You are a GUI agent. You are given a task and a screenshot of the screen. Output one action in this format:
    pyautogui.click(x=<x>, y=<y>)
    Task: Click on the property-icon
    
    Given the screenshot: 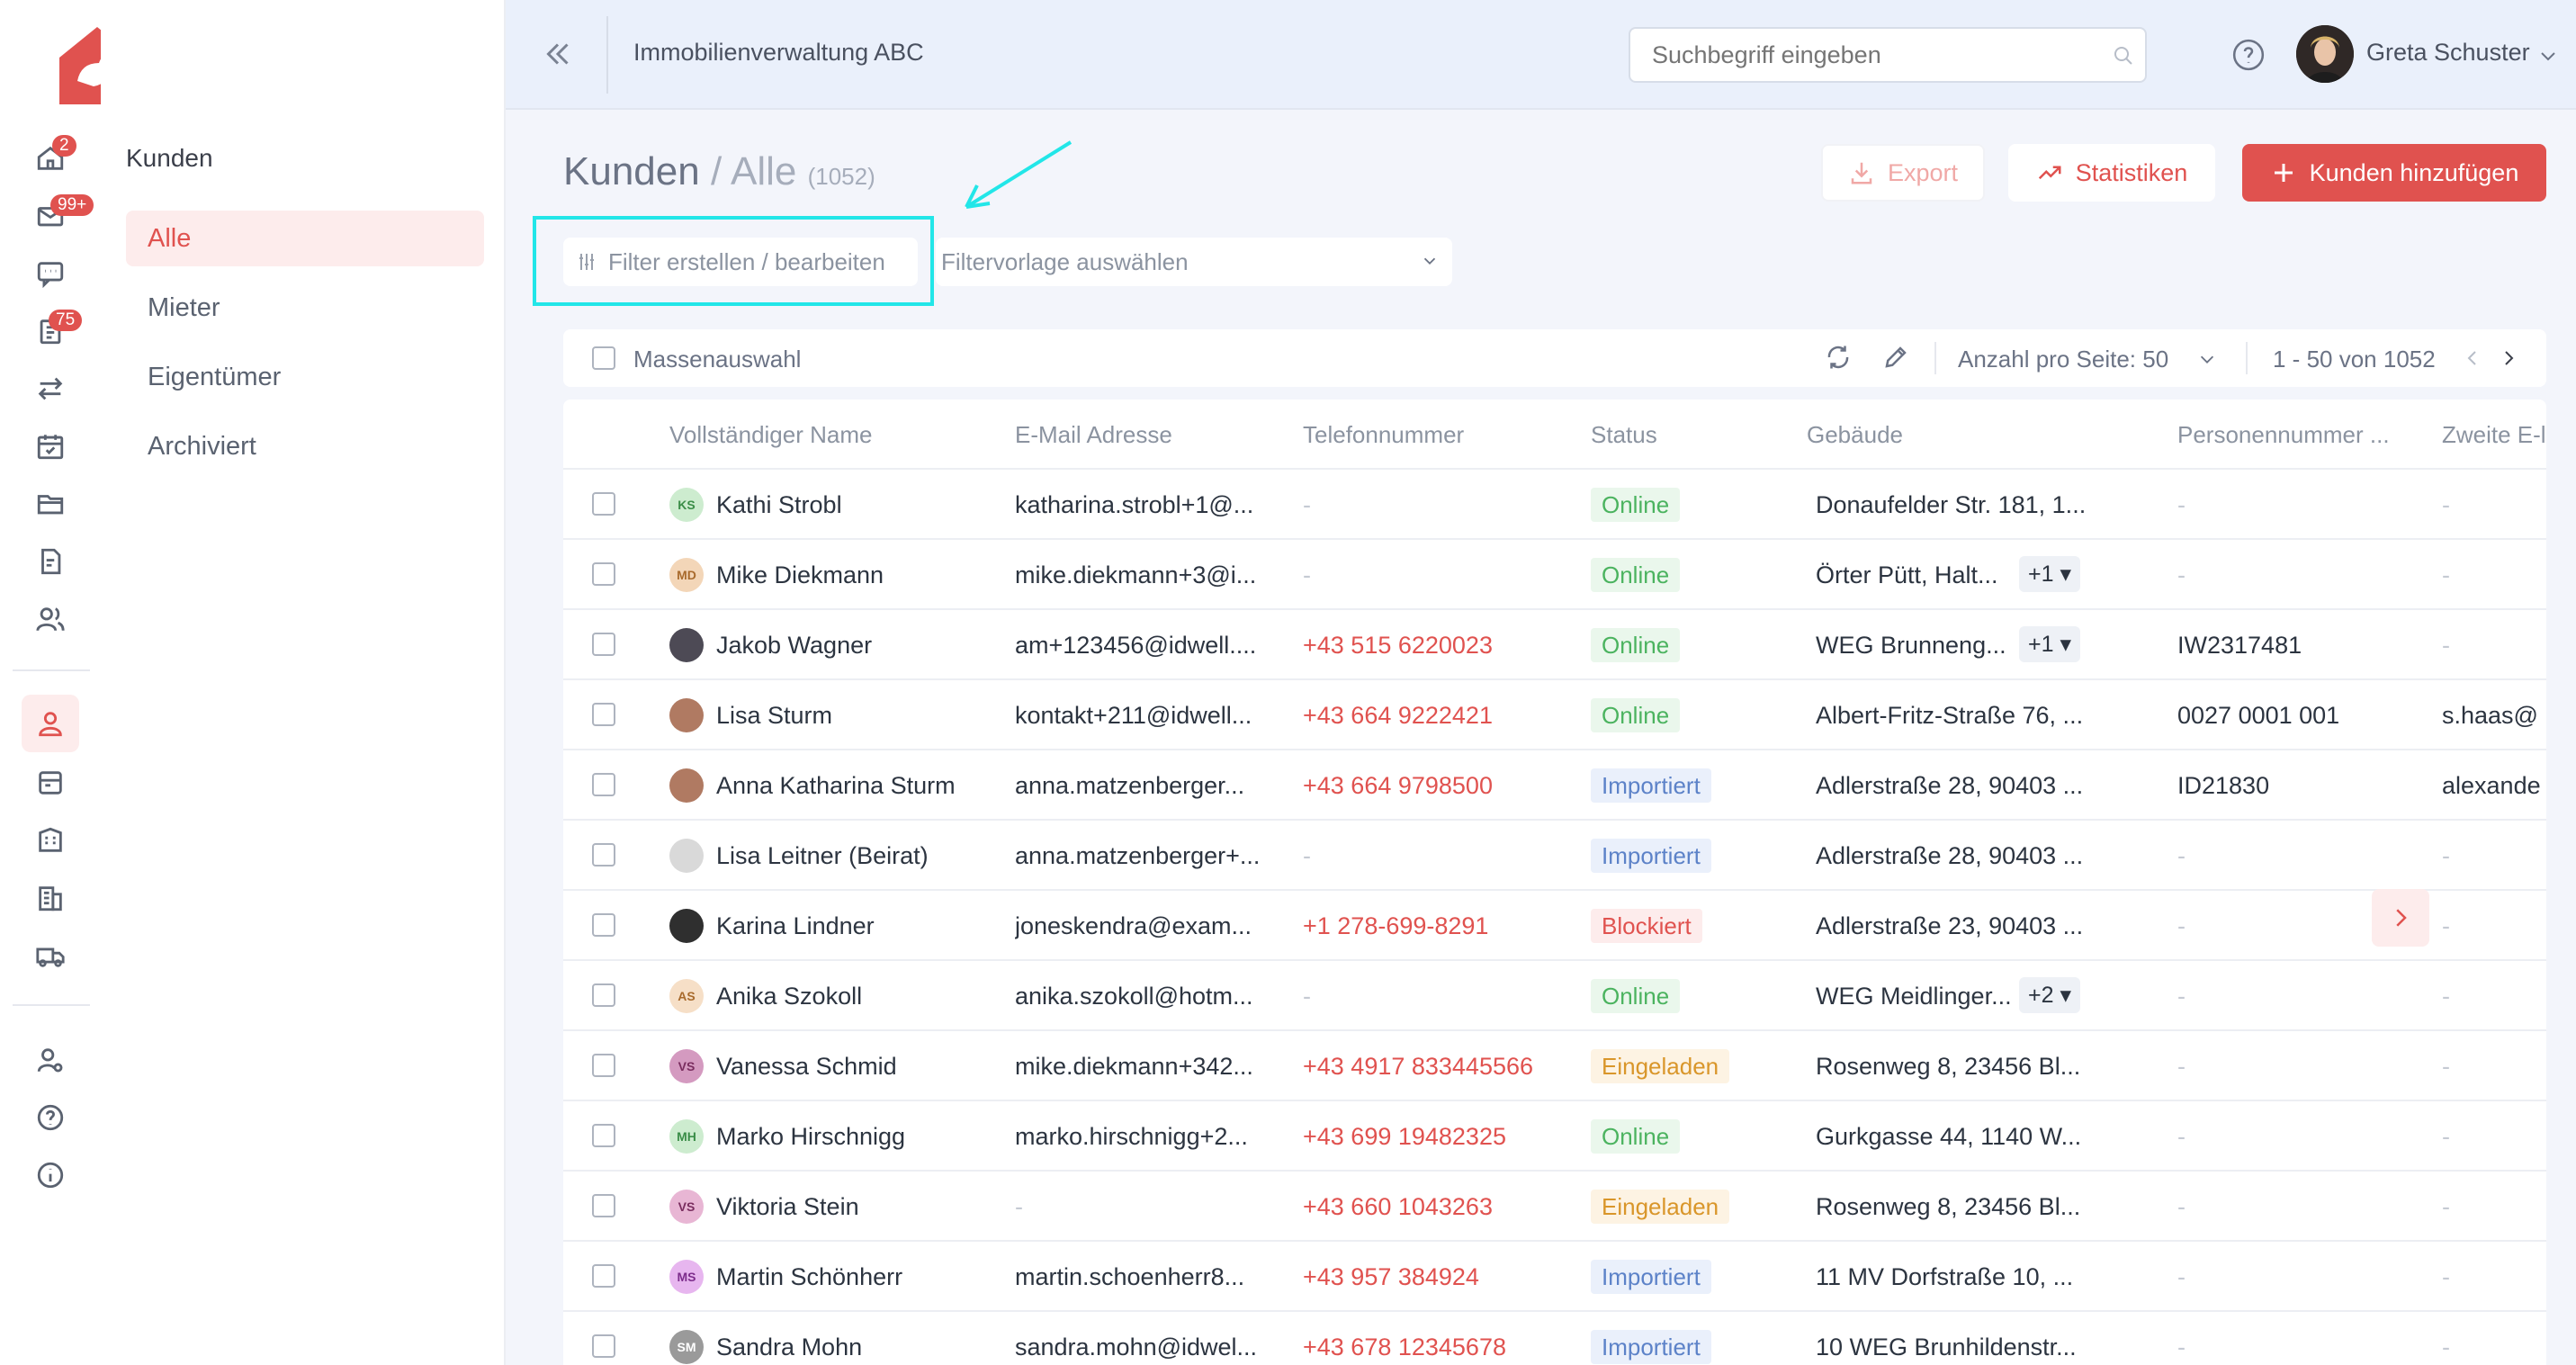 What is the action you would take?
    pyautogui.click(x=51, y=840)
    